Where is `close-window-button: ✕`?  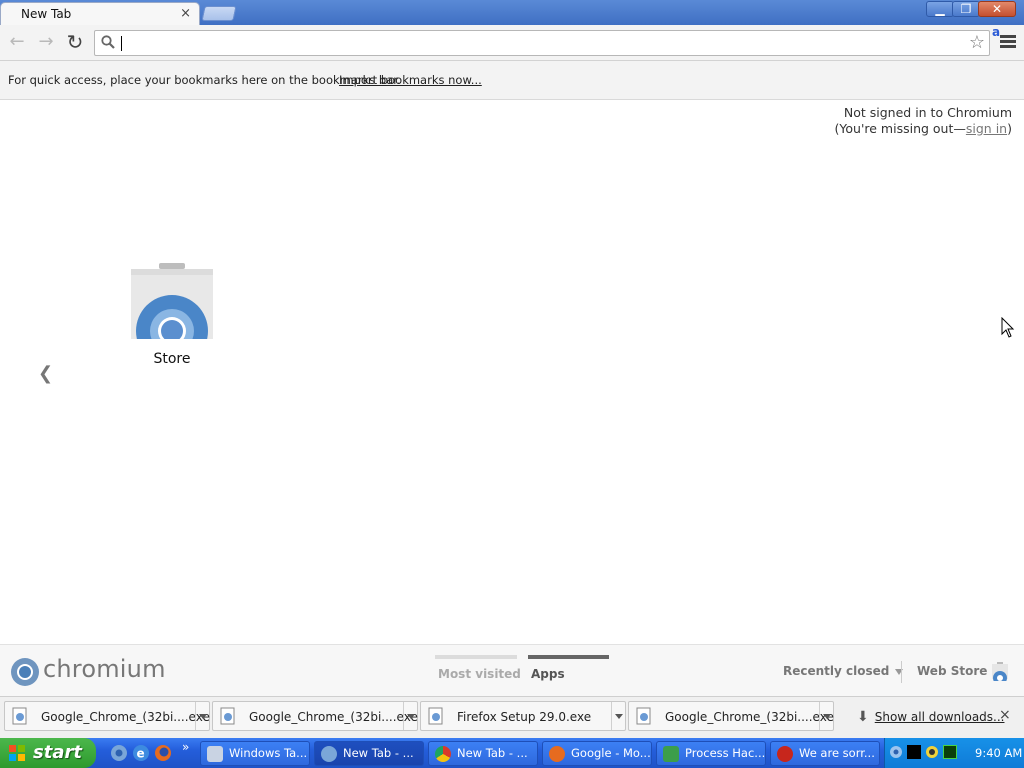 close-window-button: ✕ is located at coordinates (997, 9).